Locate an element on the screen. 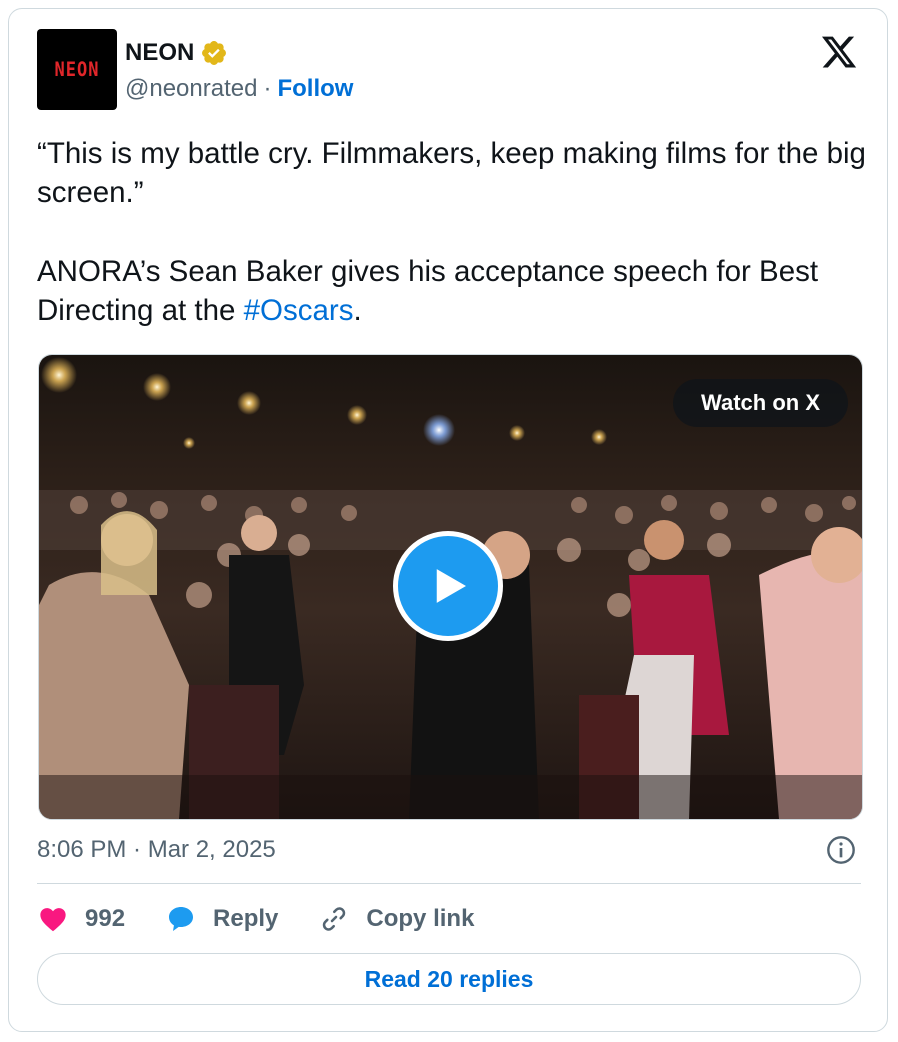  author-name-row: NEON is located at coordinates (176, 53).